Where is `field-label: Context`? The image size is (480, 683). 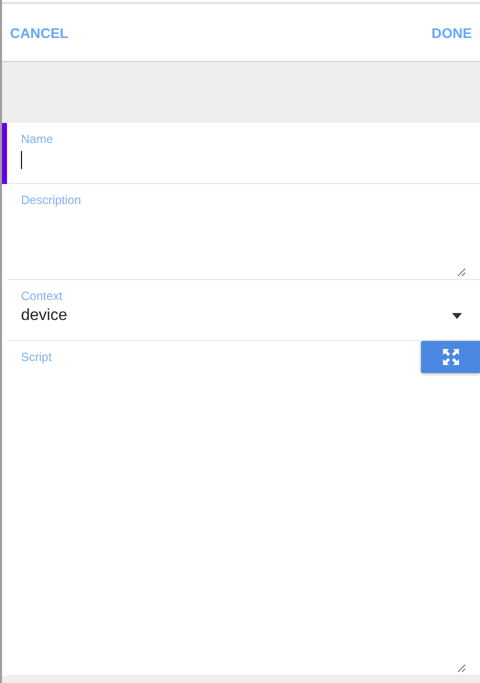 field-label: Context is located at coordinates (41, 296).